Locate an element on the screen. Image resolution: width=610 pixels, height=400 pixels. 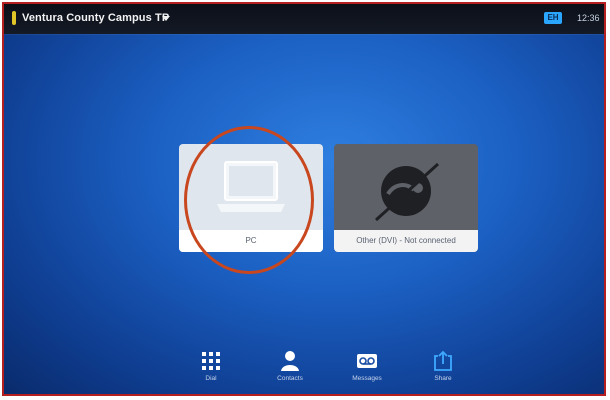
voicemail-icon is located at coordinates (367, 361).